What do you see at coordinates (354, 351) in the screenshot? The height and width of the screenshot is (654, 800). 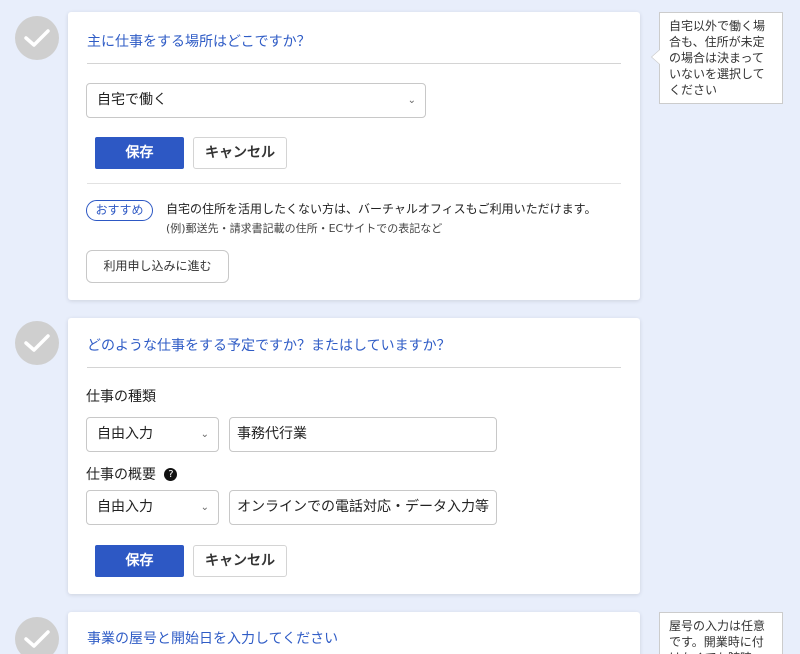 I see `card-title: どのような仕事をする予定ですか？またはしていますか？` at bounding box center [354, 351].